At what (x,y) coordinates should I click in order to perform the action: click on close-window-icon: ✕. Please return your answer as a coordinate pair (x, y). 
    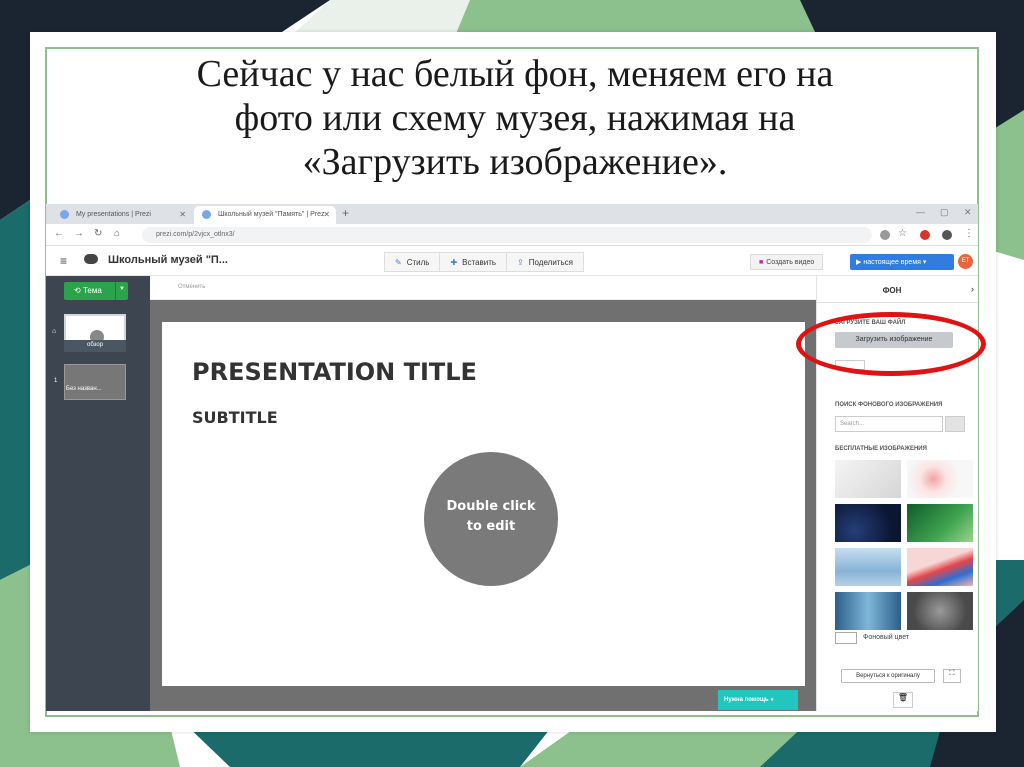
    Looking at the image, I should click on (968, 212).